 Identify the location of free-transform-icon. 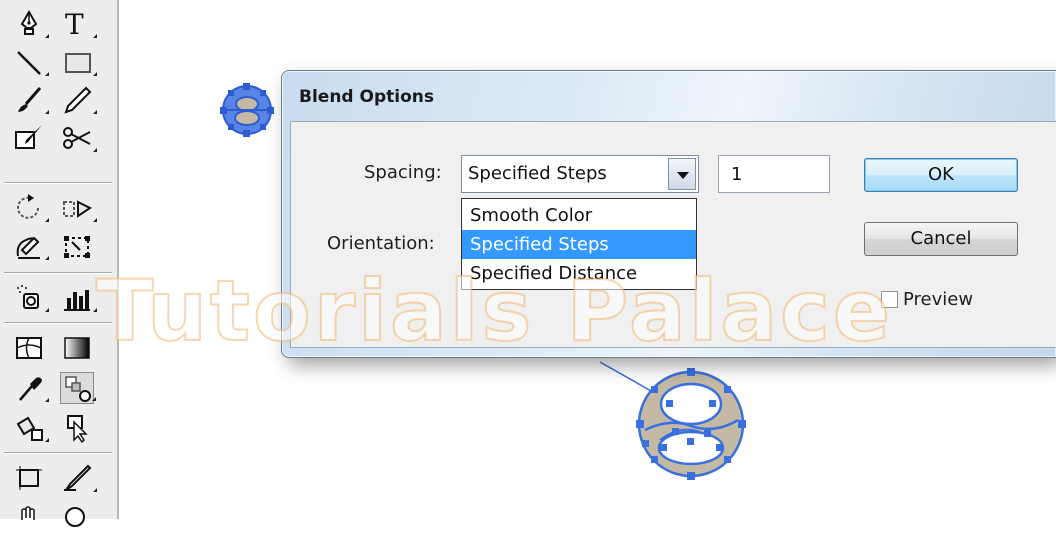
(77, 246).